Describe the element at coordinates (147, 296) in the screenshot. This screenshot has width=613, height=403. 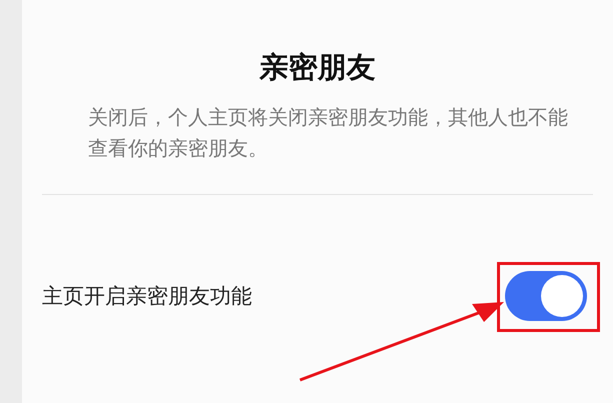
I see `setting-label: 主页开启亲密朋友功能` at that location.